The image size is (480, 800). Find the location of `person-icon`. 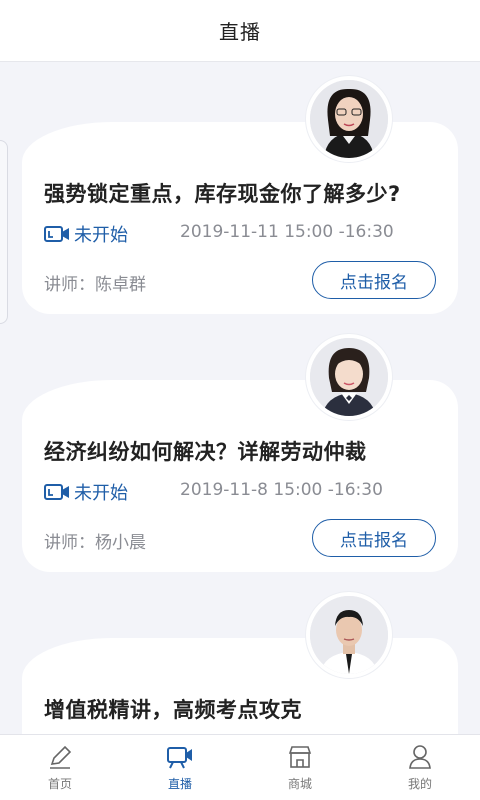

person-icon is located at coordinates (420, 757).